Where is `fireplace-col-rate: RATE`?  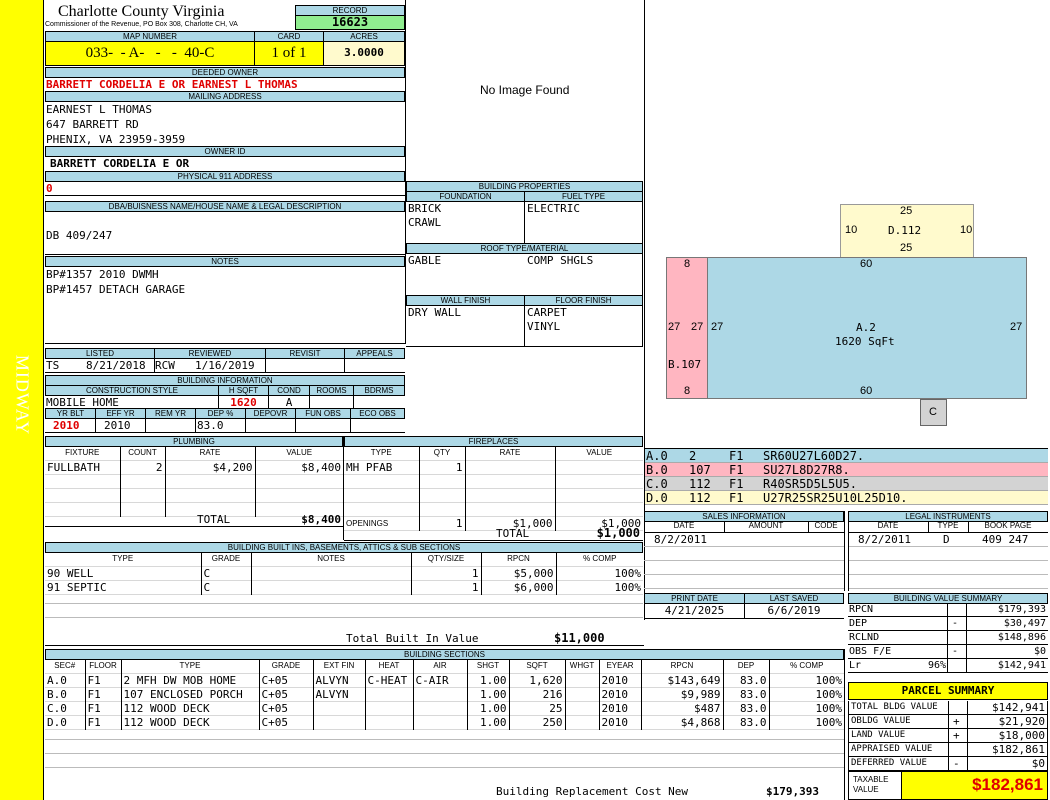
fireplace-col-rate: RATE is located at coordinates (510, 453).